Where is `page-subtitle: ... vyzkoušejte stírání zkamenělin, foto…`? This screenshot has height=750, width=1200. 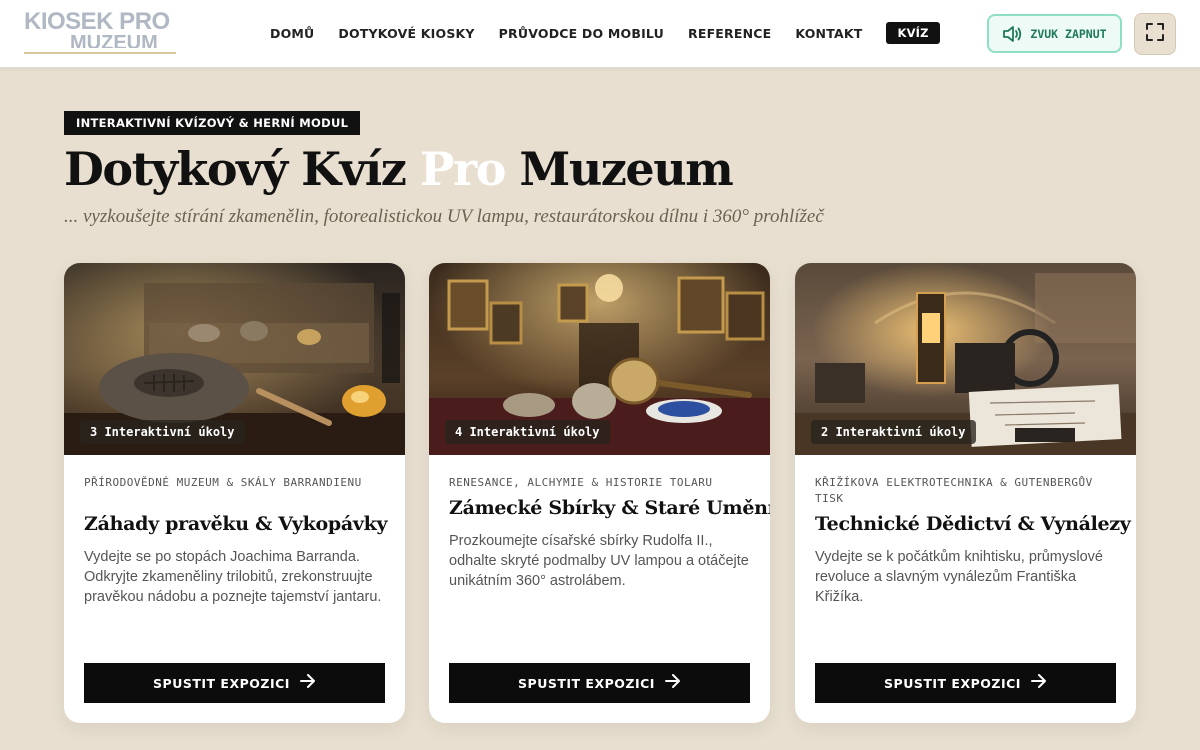 page-subtitle: ... vyzkoušejte stírání zkamenělin, foto… is located at coordinates (444, 216).